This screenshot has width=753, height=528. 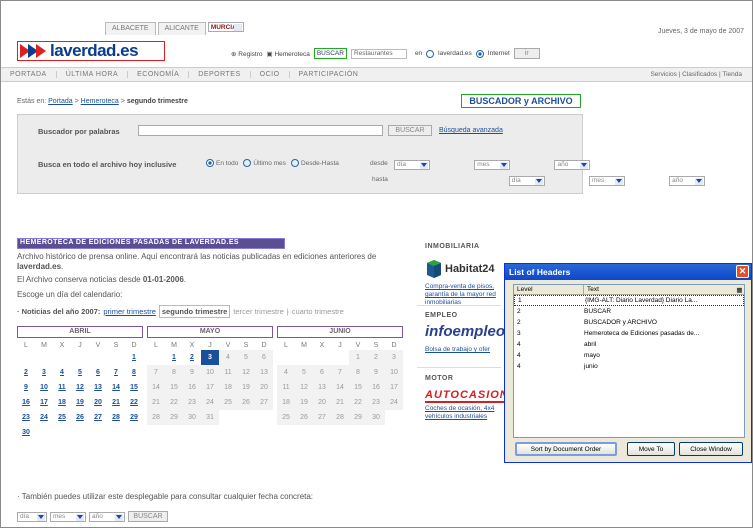 What do you see at coordinates (80, 372) in the screenshot?
I see `calendar-day: 5` at bounding box center [80, 372].